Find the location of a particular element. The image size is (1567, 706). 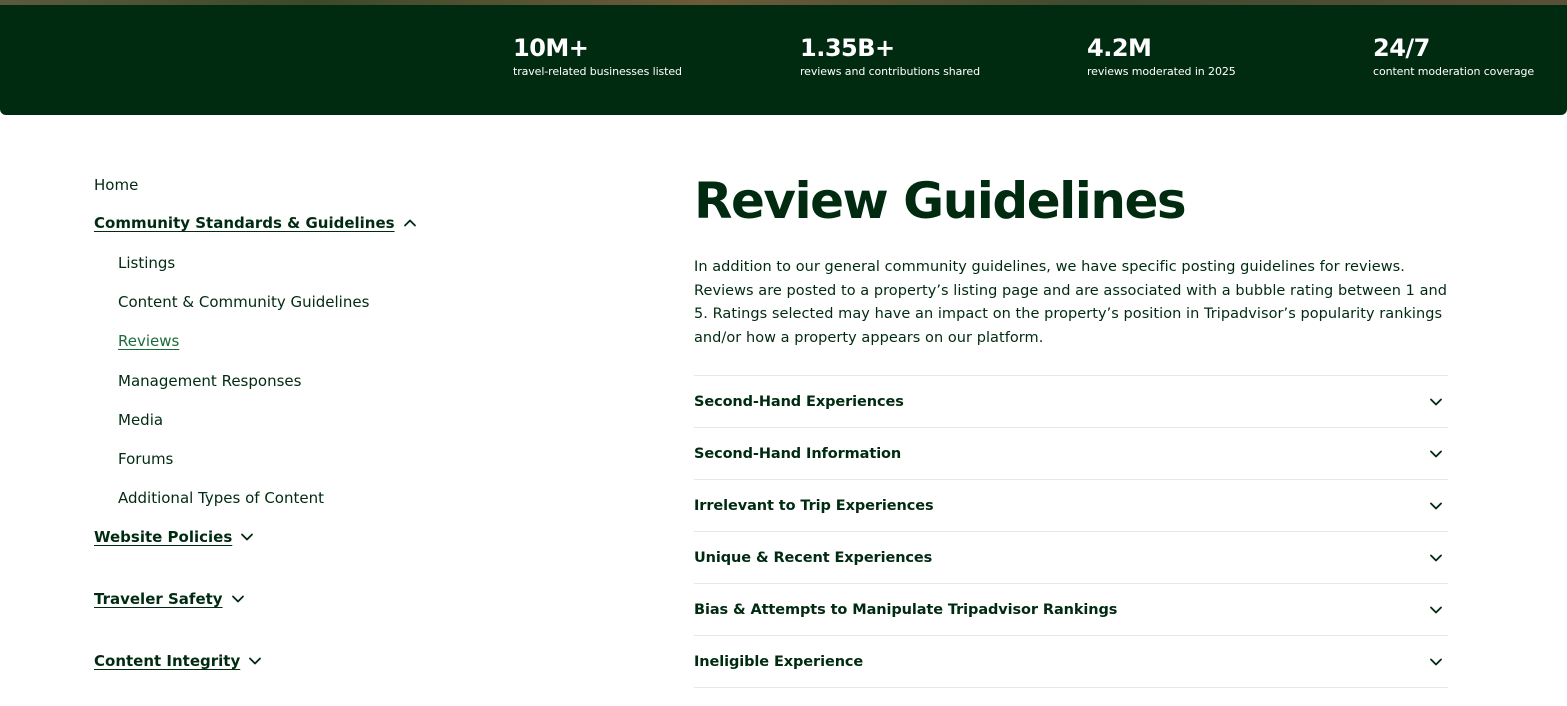

accordion-item-second-hand-information: Second-Hand Information is located at coordinates (1071, 453).